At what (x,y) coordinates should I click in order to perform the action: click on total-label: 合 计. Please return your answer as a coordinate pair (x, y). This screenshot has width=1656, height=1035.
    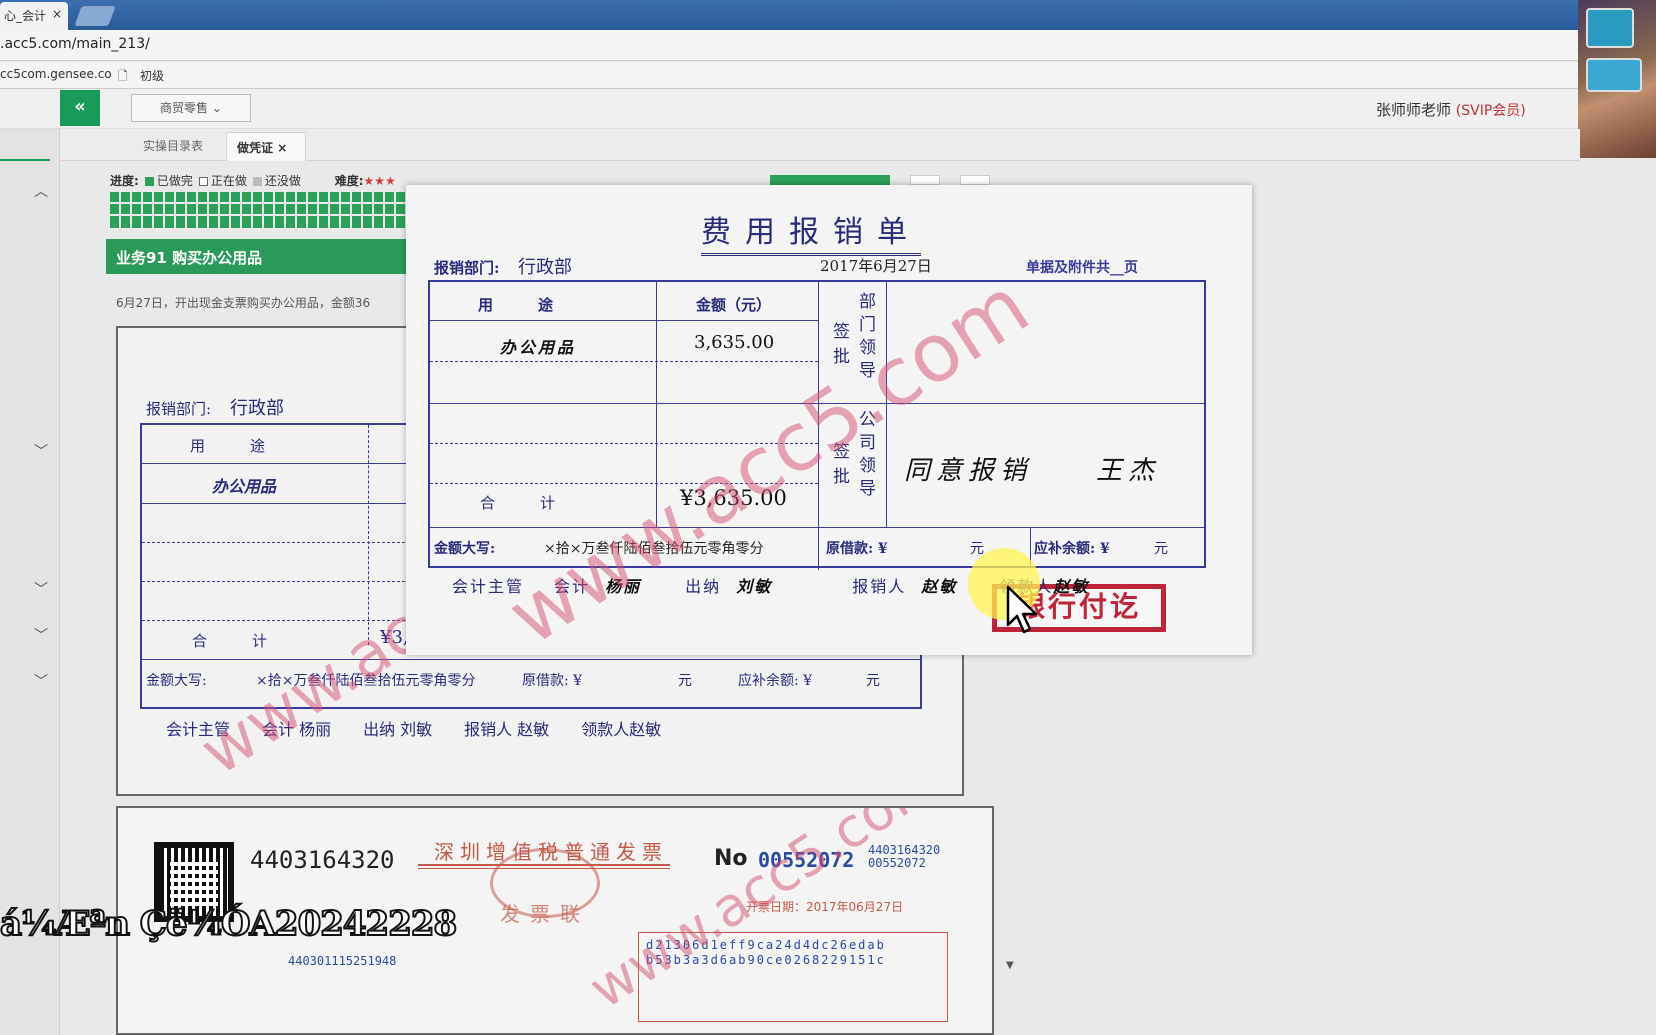
    Looking at the image, I should click on (518, 503).